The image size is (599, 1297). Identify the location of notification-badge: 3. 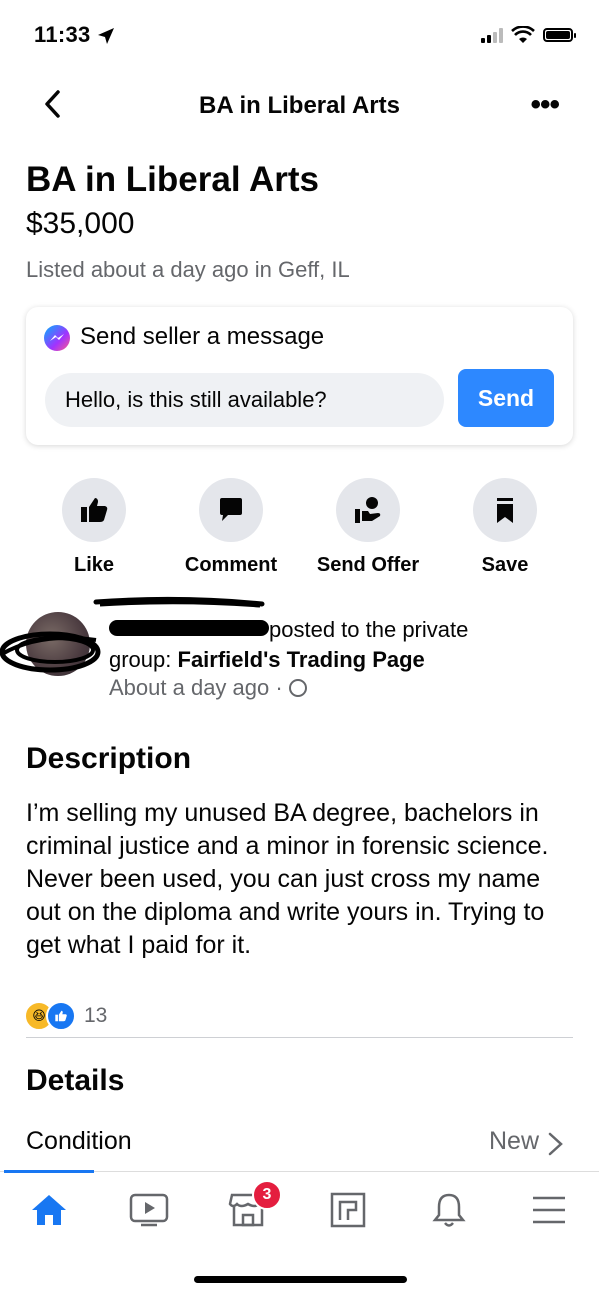
(267, 1195).